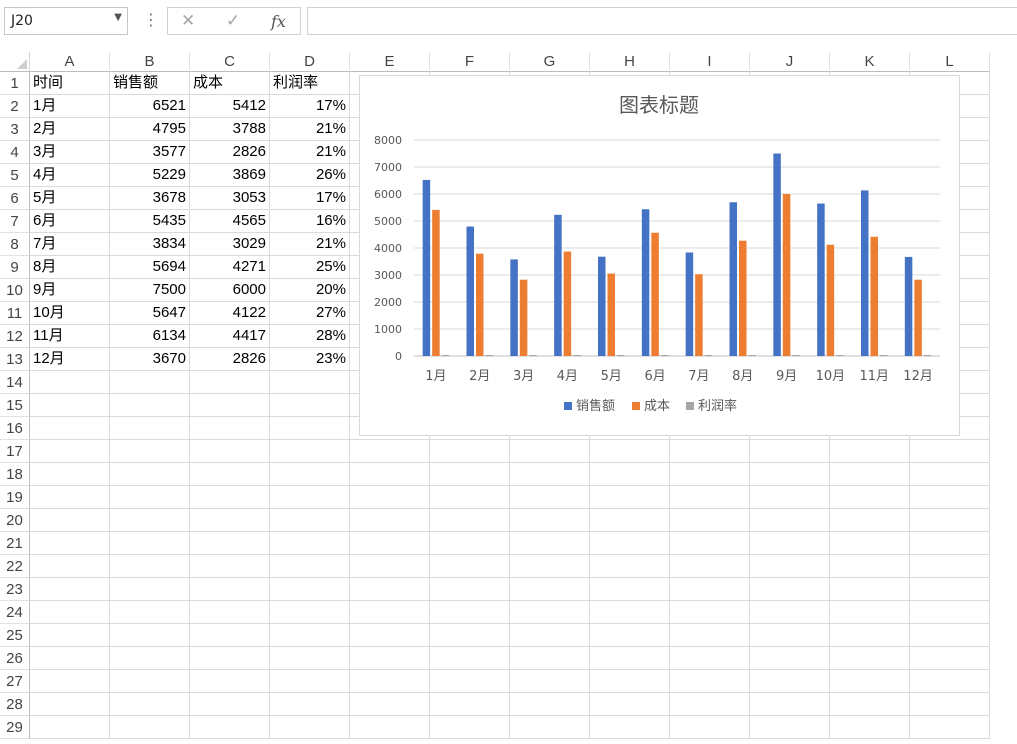  I want to click on cell-j27, so click(790, 681).